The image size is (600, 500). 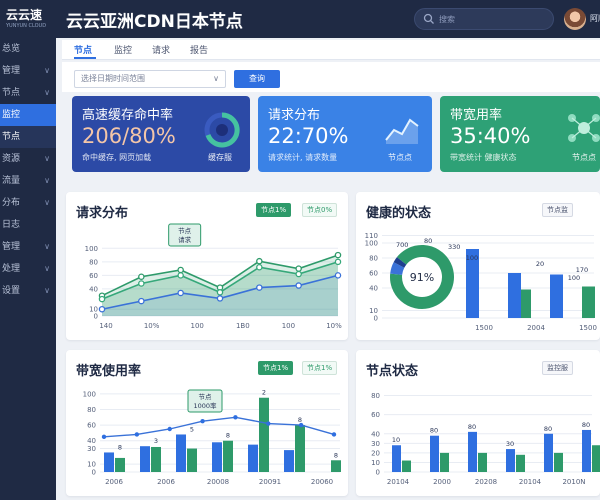 I want to click on query-button: 查询, so click(x=257, y=79).